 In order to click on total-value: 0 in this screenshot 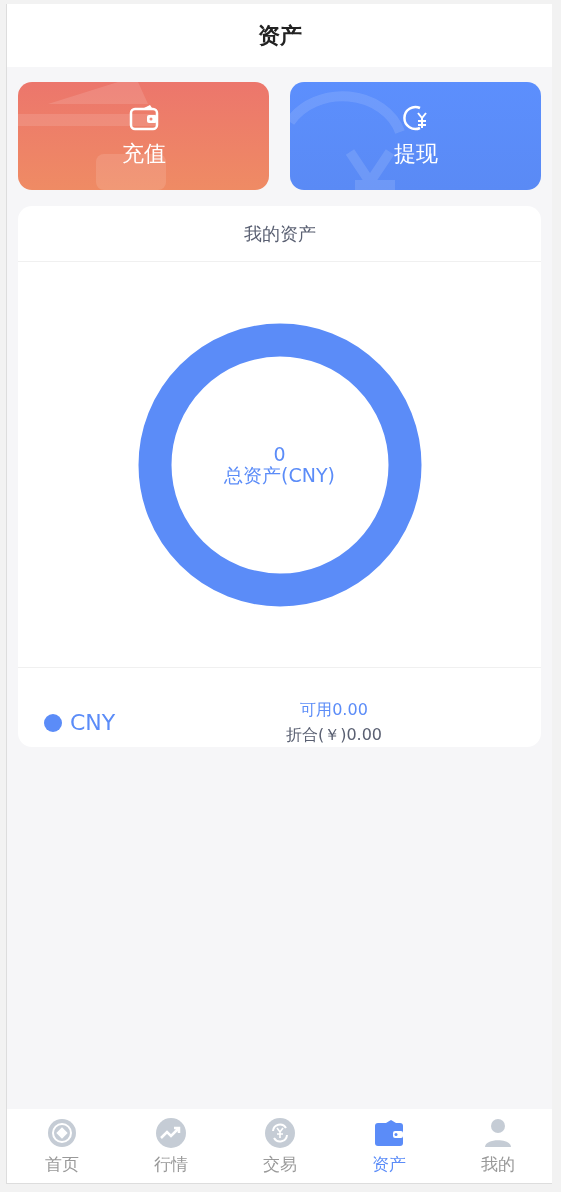, I will do `click(279, 454)`.